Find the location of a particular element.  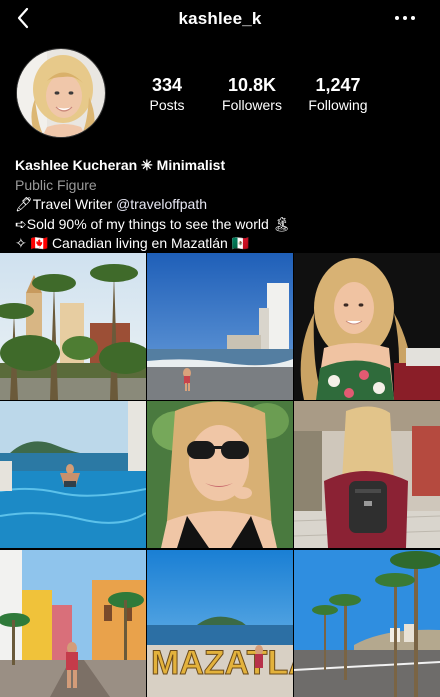

post-tile-mazatlan-letters: MAZATLA is located at coordinates (220, 623).